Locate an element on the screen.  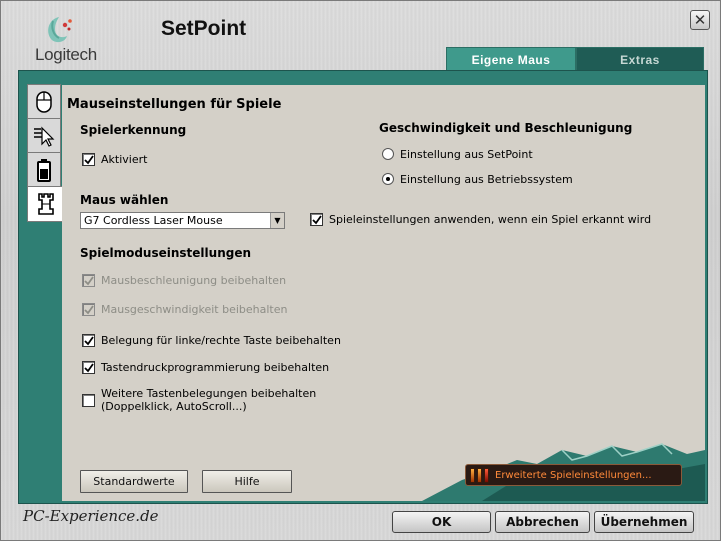
chess-rook-icon is located at coordinates (45, 204).